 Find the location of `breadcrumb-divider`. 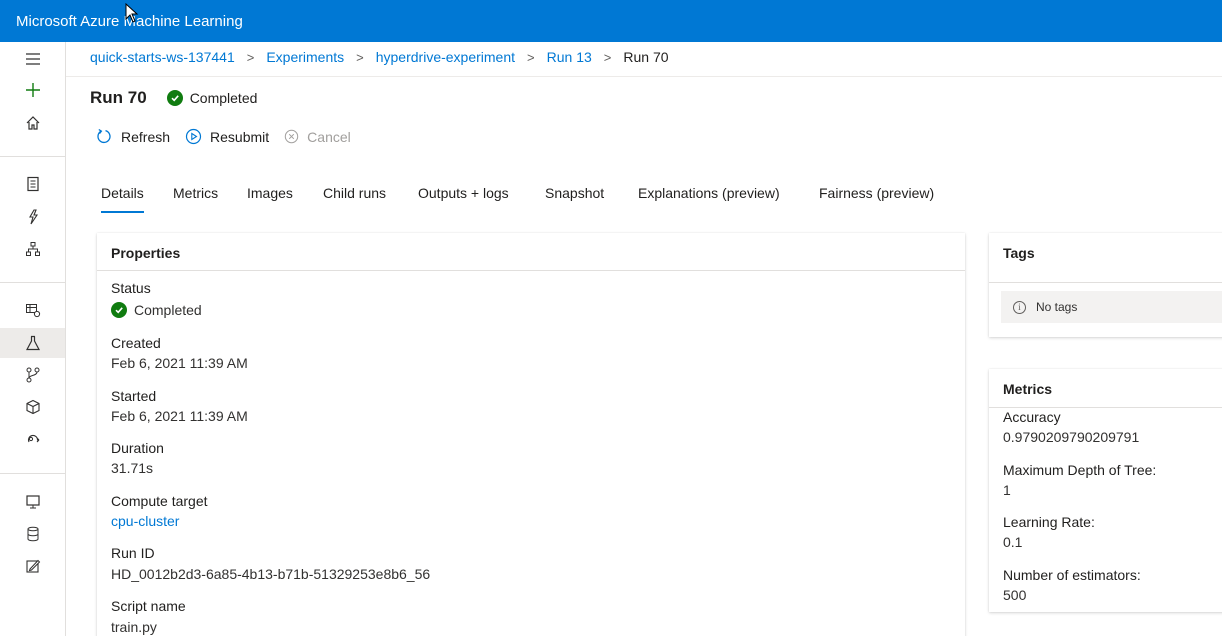

breadcrumb-divider is located at coordinates (644, 76).